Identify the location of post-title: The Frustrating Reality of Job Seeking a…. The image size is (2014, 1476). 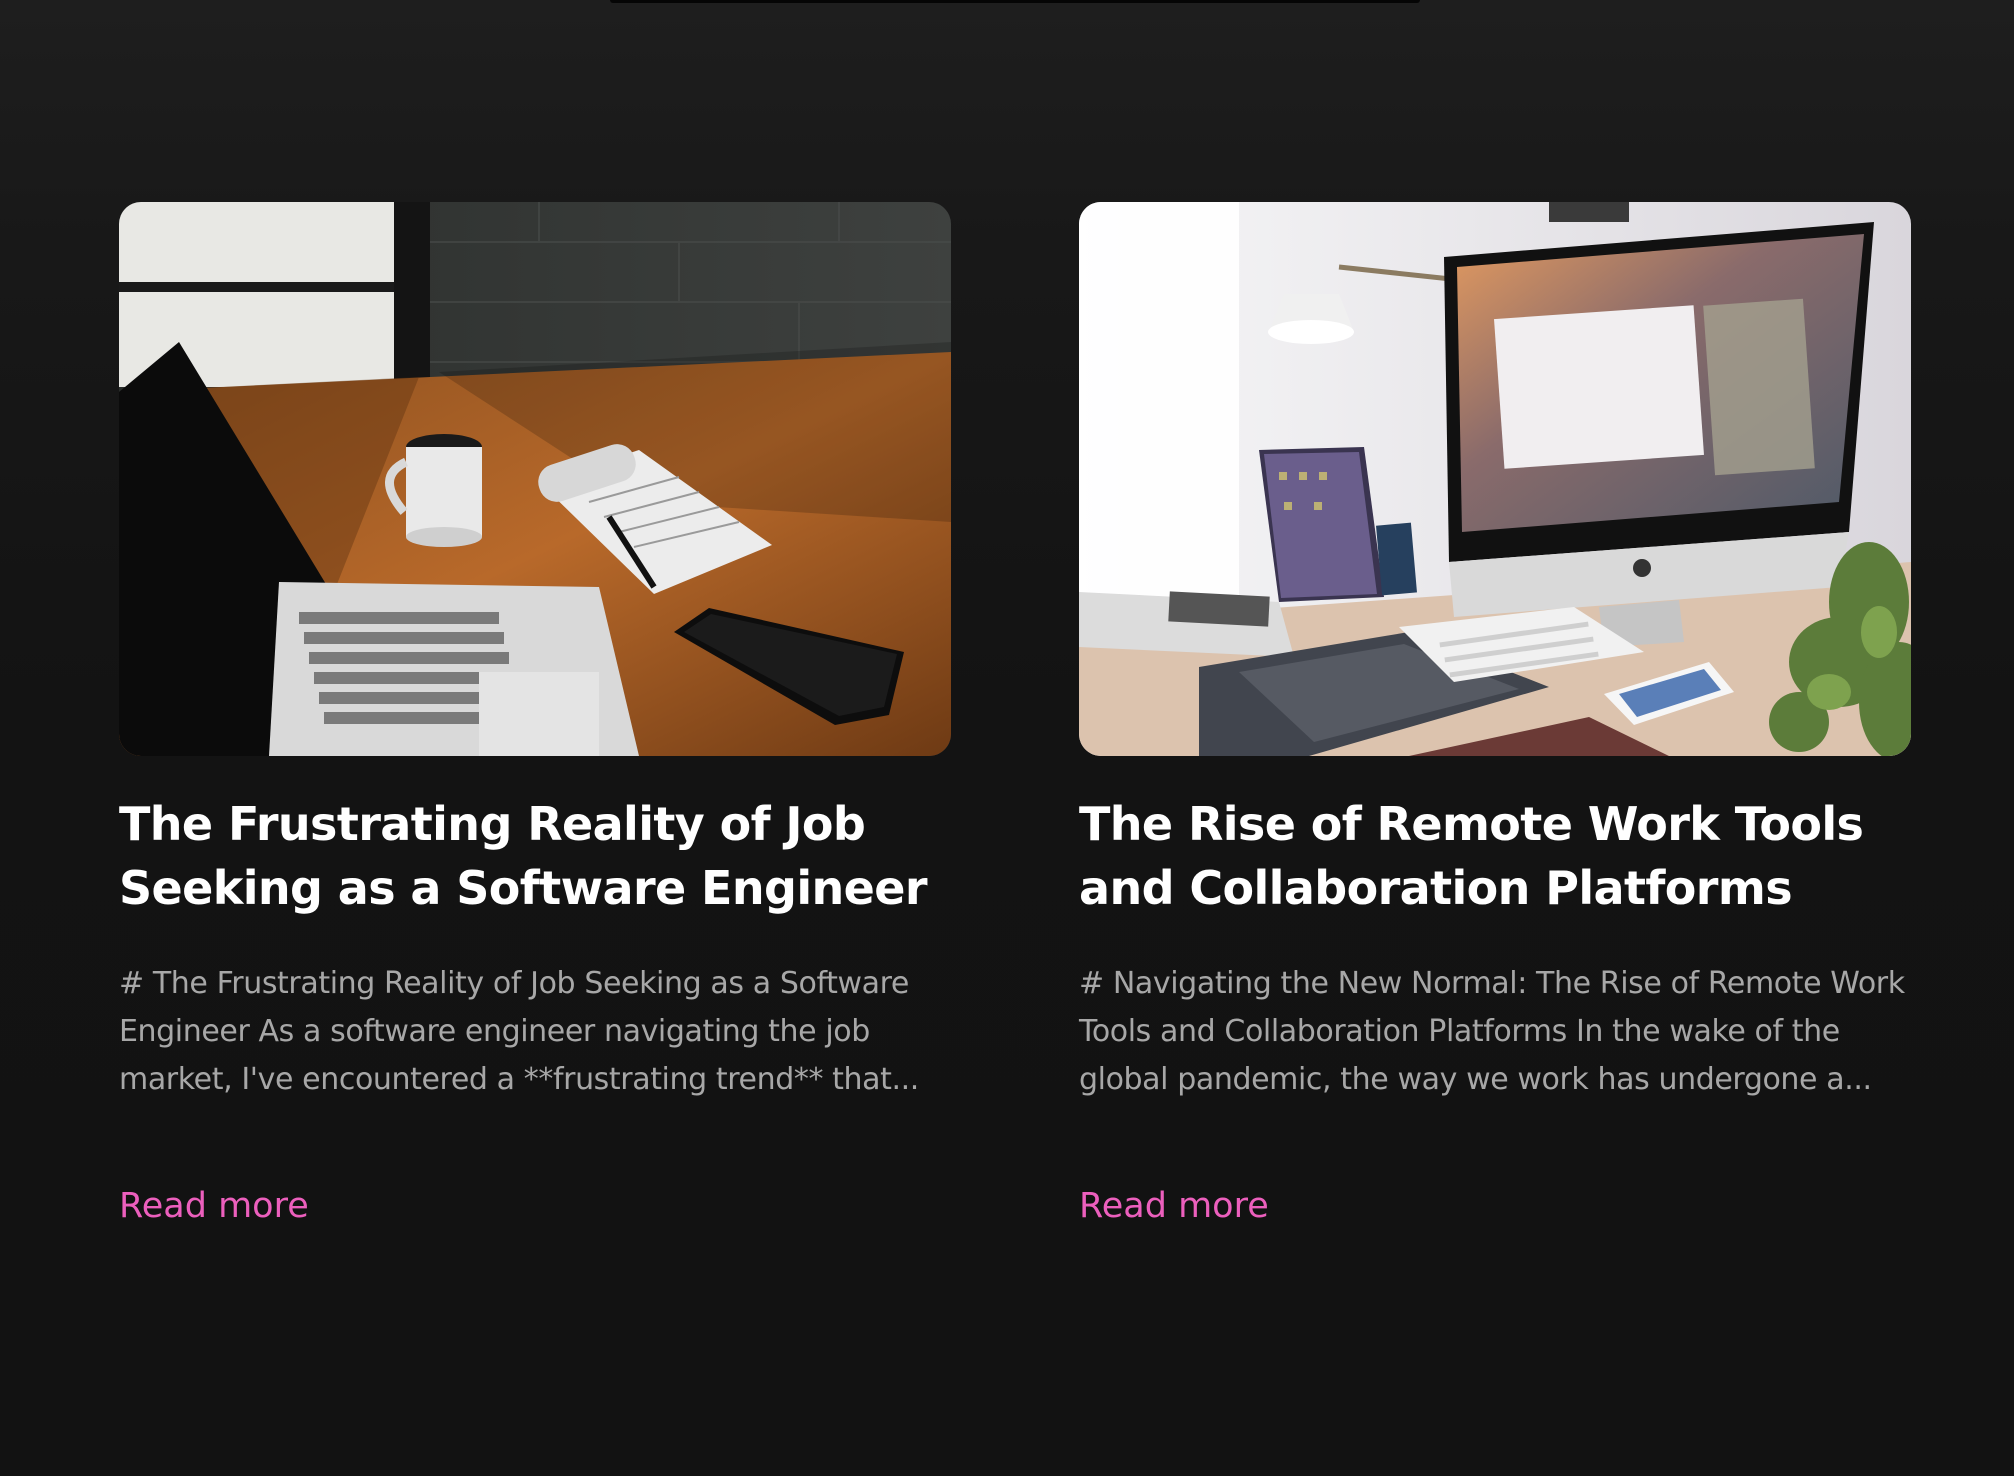
(535, 856).